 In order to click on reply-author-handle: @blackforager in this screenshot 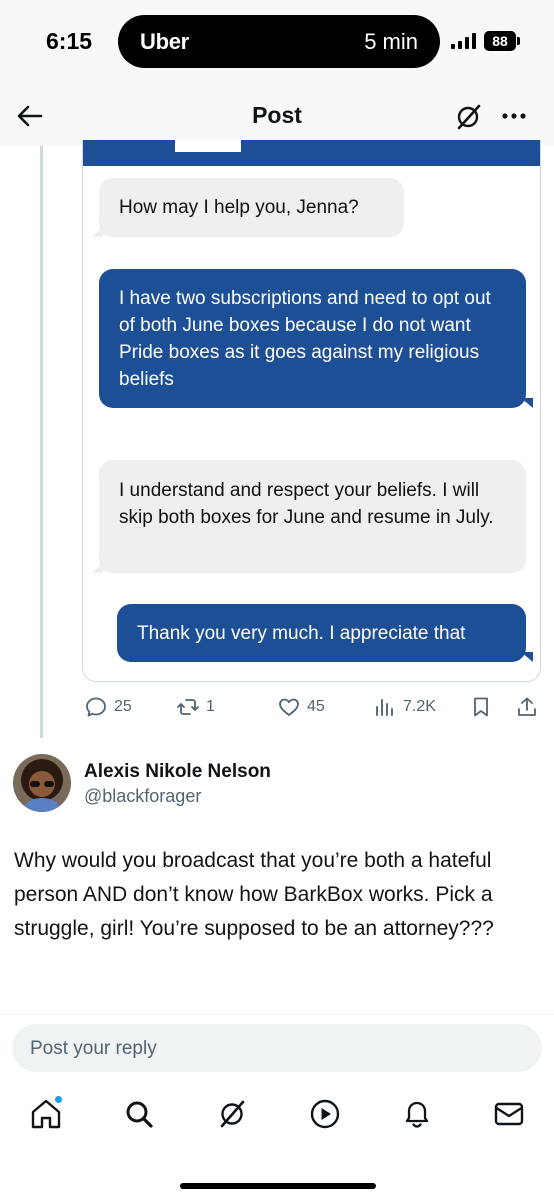, I will do `click(142, 796)`.